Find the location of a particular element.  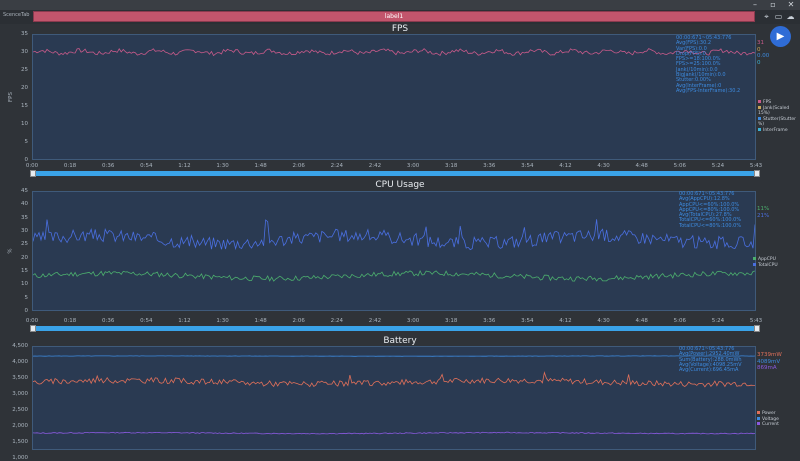

close-icon: ✕ is located at coordinates (791, 5).